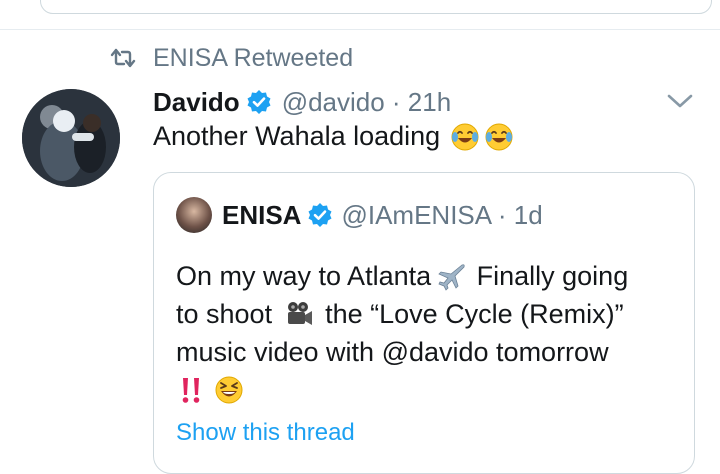 The width and height of the screenshot is (720, 474). I want to click on quoted-author-name: ENISA, so click(262, 214).